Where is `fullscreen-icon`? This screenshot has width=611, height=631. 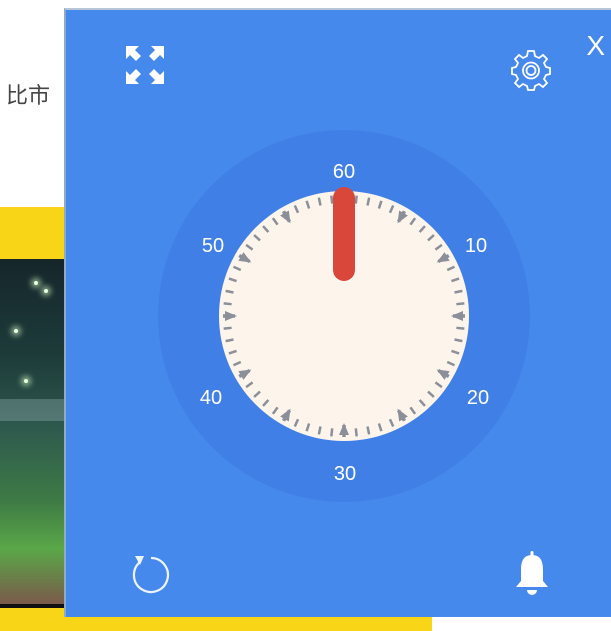
fullscreen-icon is located at coordinates (145, 65).